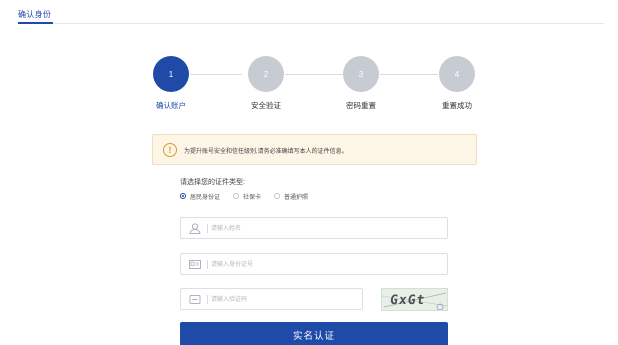  What do you see at coordinates (34, 14) in the screenshot?
I see `tab-confirm-identity: 确认身份` at bounding box center [34, 14].